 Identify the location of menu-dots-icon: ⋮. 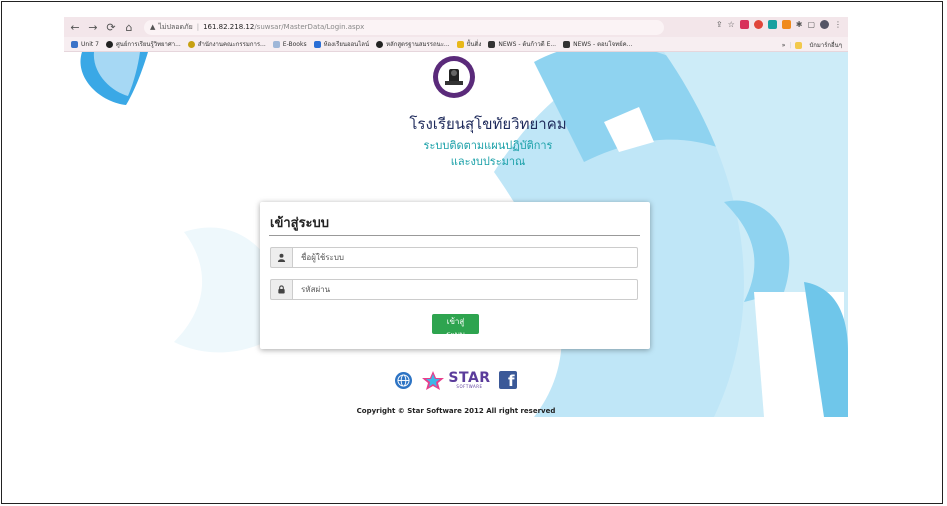
(838, 24).